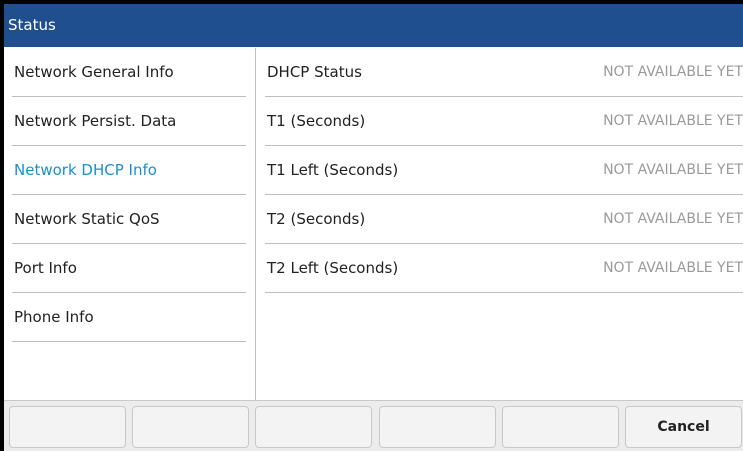 This screenshot has width=743, height=451. Describe the element at coordinates (316, 219) in the screenshot. I see `detail-label: T2 (Seconds)` at that location.